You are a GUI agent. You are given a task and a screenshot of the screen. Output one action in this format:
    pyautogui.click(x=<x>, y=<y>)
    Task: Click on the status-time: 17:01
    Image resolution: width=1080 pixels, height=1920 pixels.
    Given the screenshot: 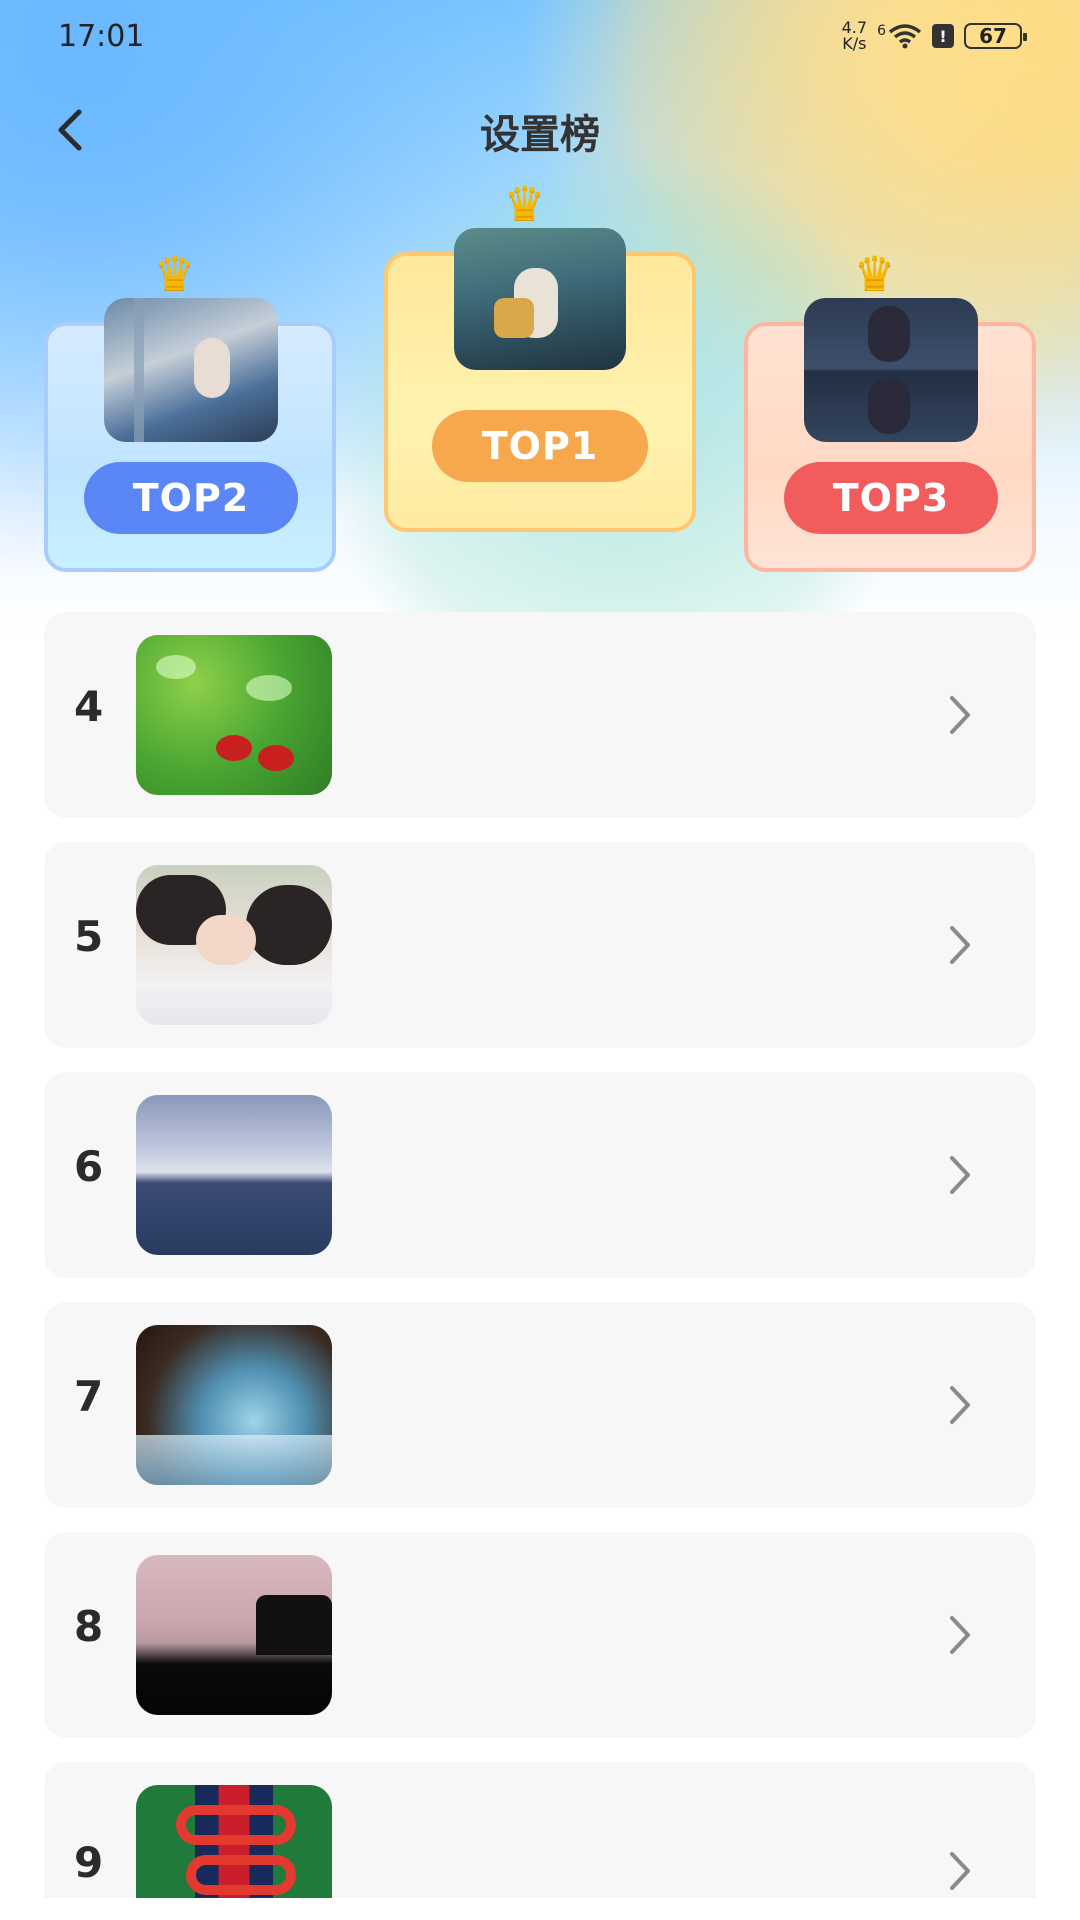 What is the action you would take?
    pyautogui.click(x=101, y=36)
    